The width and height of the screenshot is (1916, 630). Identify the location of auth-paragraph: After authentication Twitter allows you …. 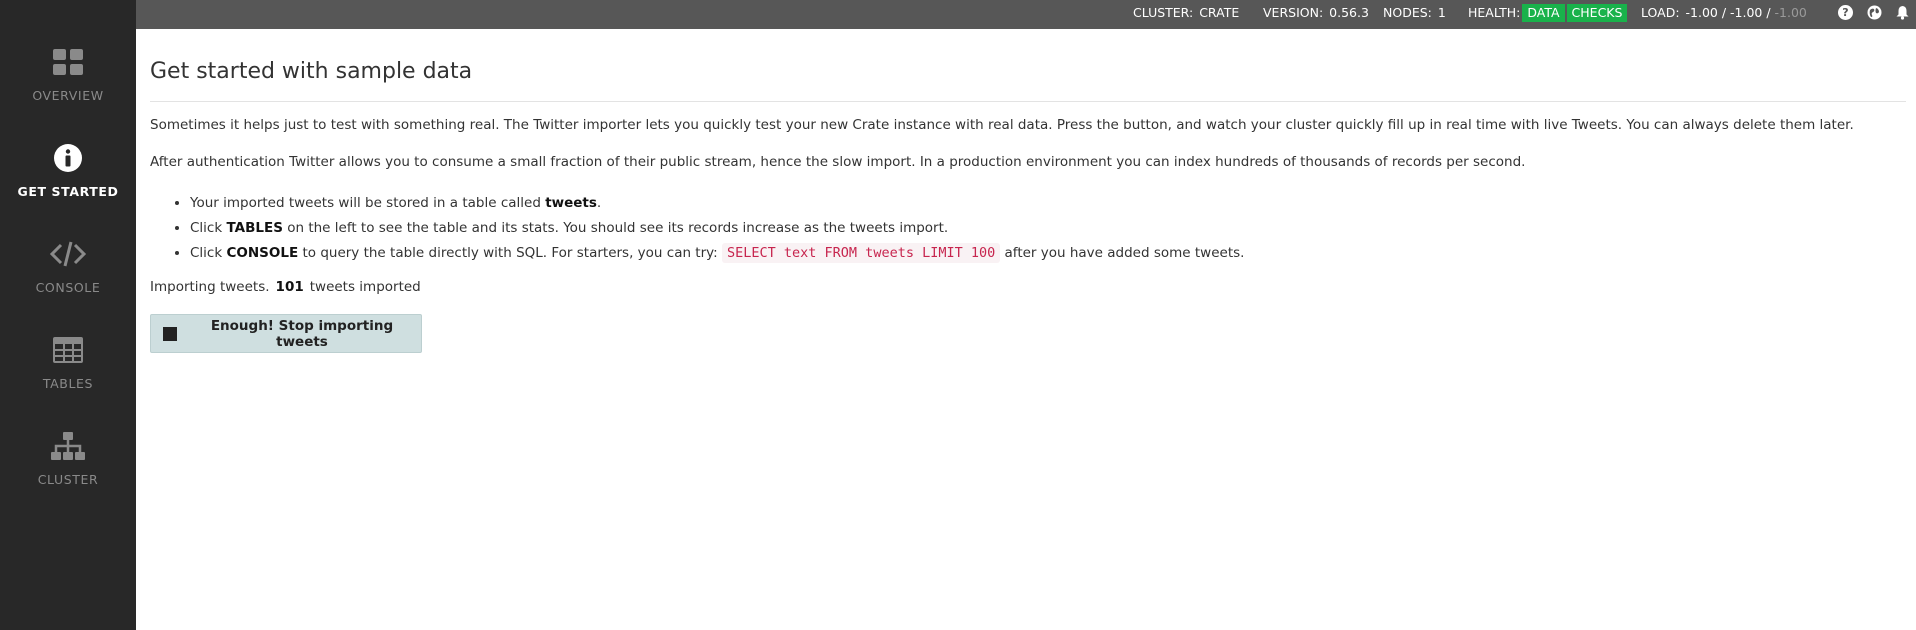
(838, 162).